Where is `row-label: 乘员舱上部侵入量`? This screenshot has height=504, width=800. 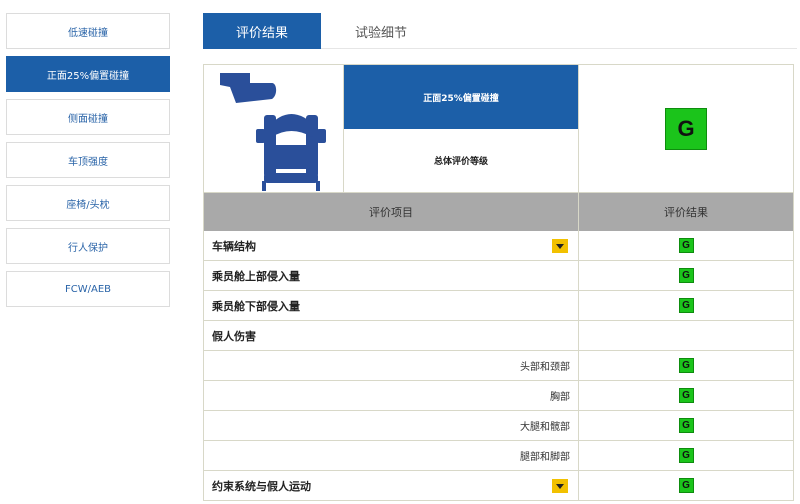
row-label: 乘员舱上部侵入量 is located at coordinates (256, 276).